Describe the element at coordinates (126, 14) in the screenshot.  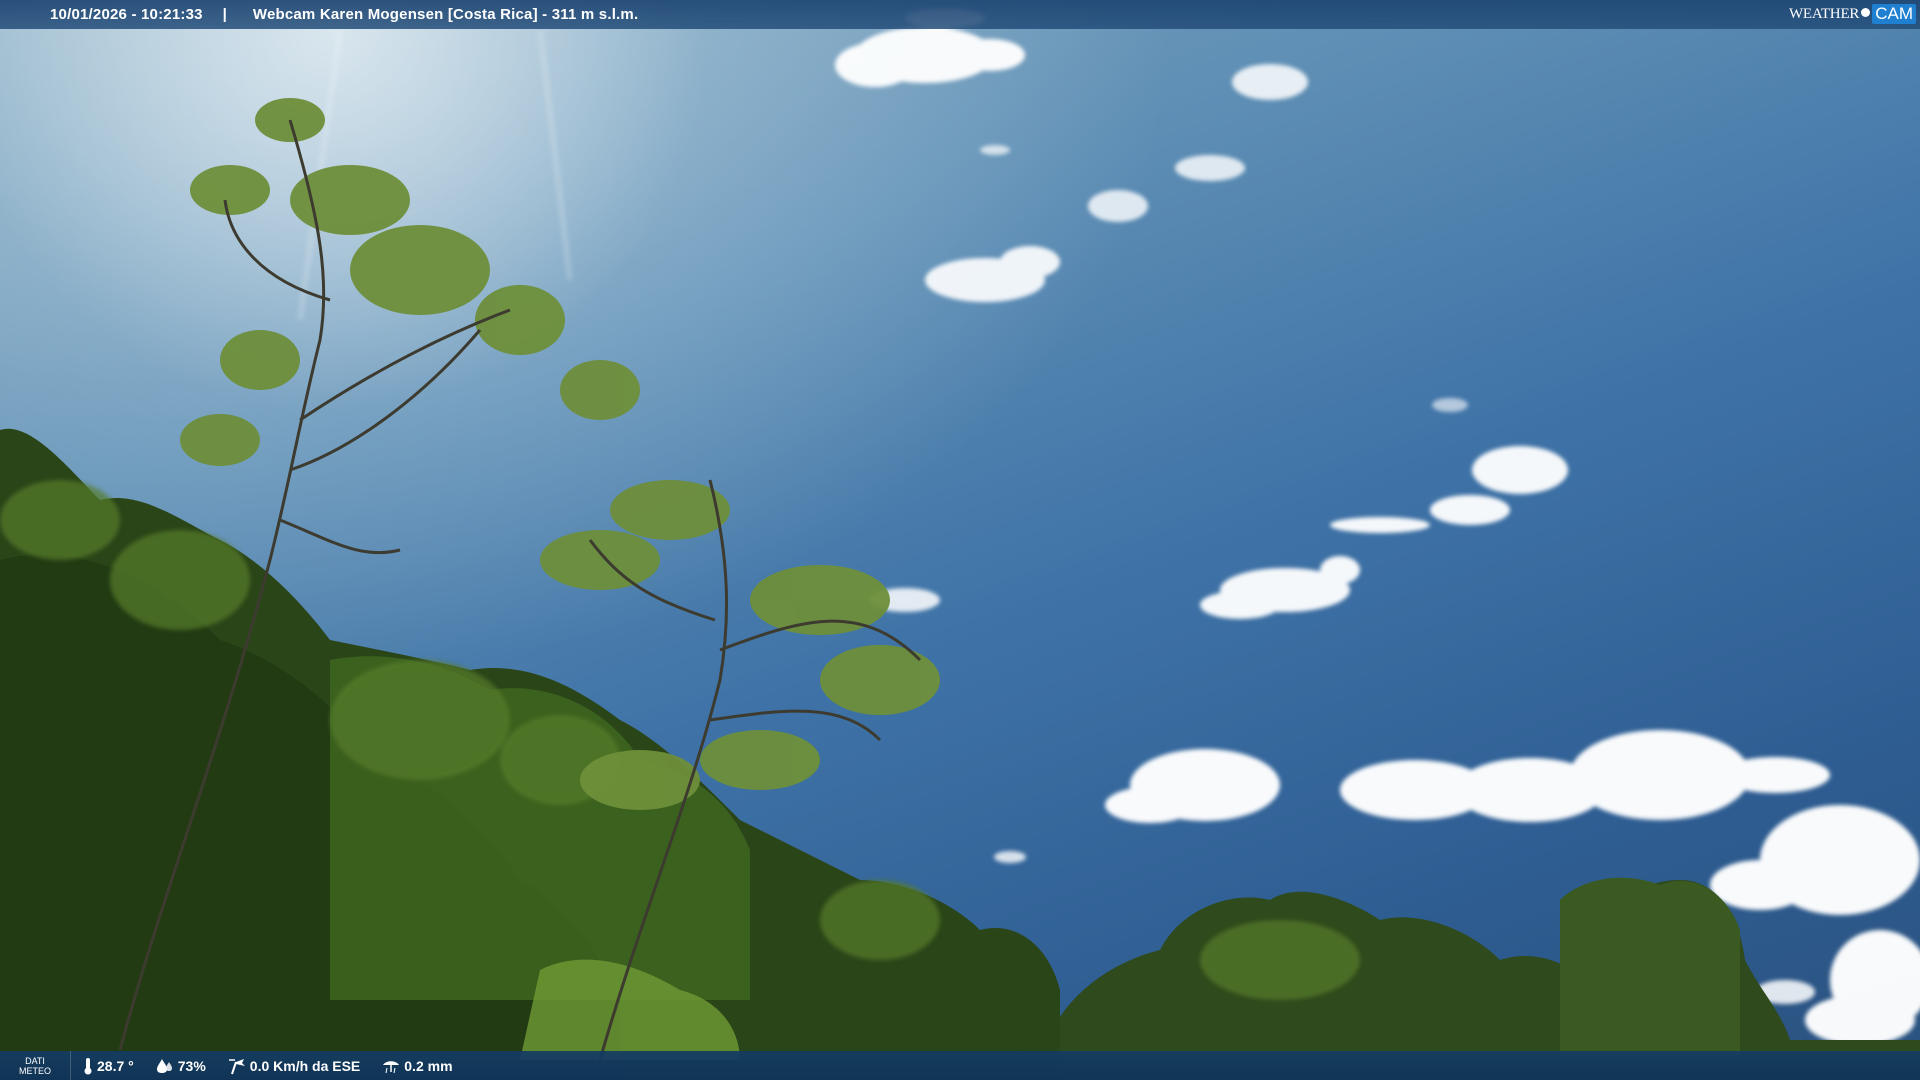
I see `capture-datetime: 10/01/2026 - 10:21:33` at that location.